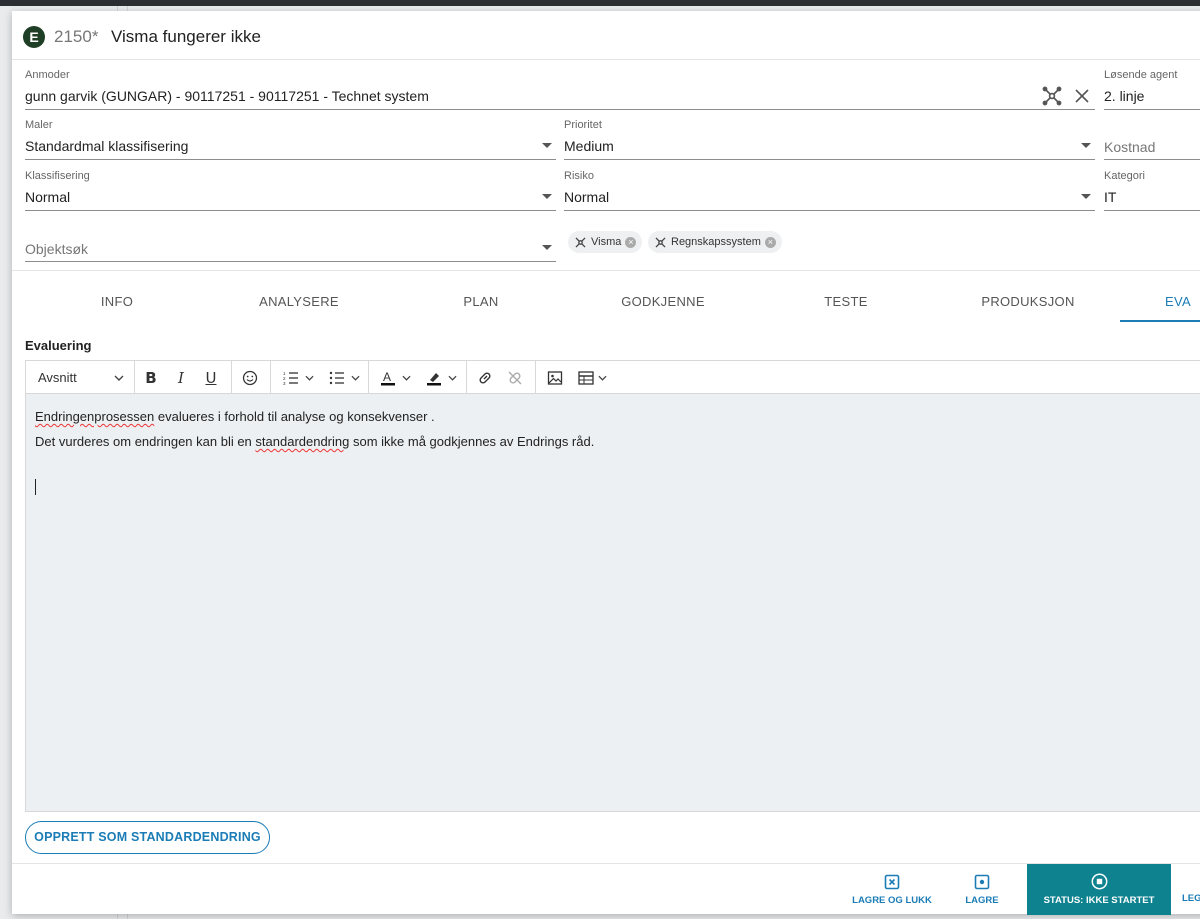  I want to click on text-cursor, so click(35, 487).